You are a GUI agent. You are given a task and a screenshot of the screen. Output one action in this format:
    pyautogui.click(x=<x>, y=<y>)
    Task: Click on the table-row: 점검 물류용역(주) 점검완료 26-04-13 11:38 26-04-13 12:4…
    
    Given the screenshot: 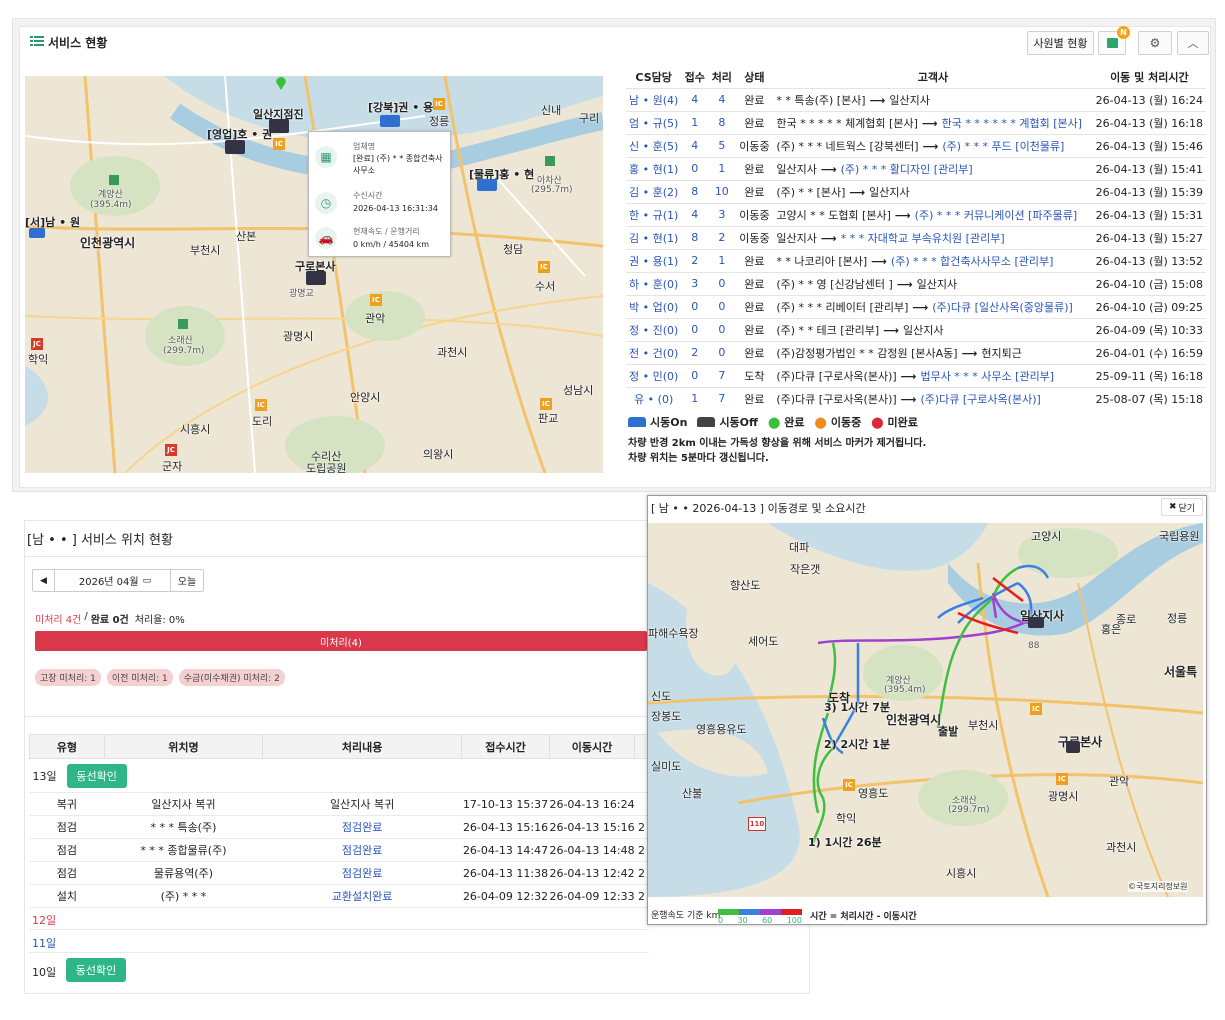 What is the action you would take?
    pyautogui.click(x=339, y=873)
    